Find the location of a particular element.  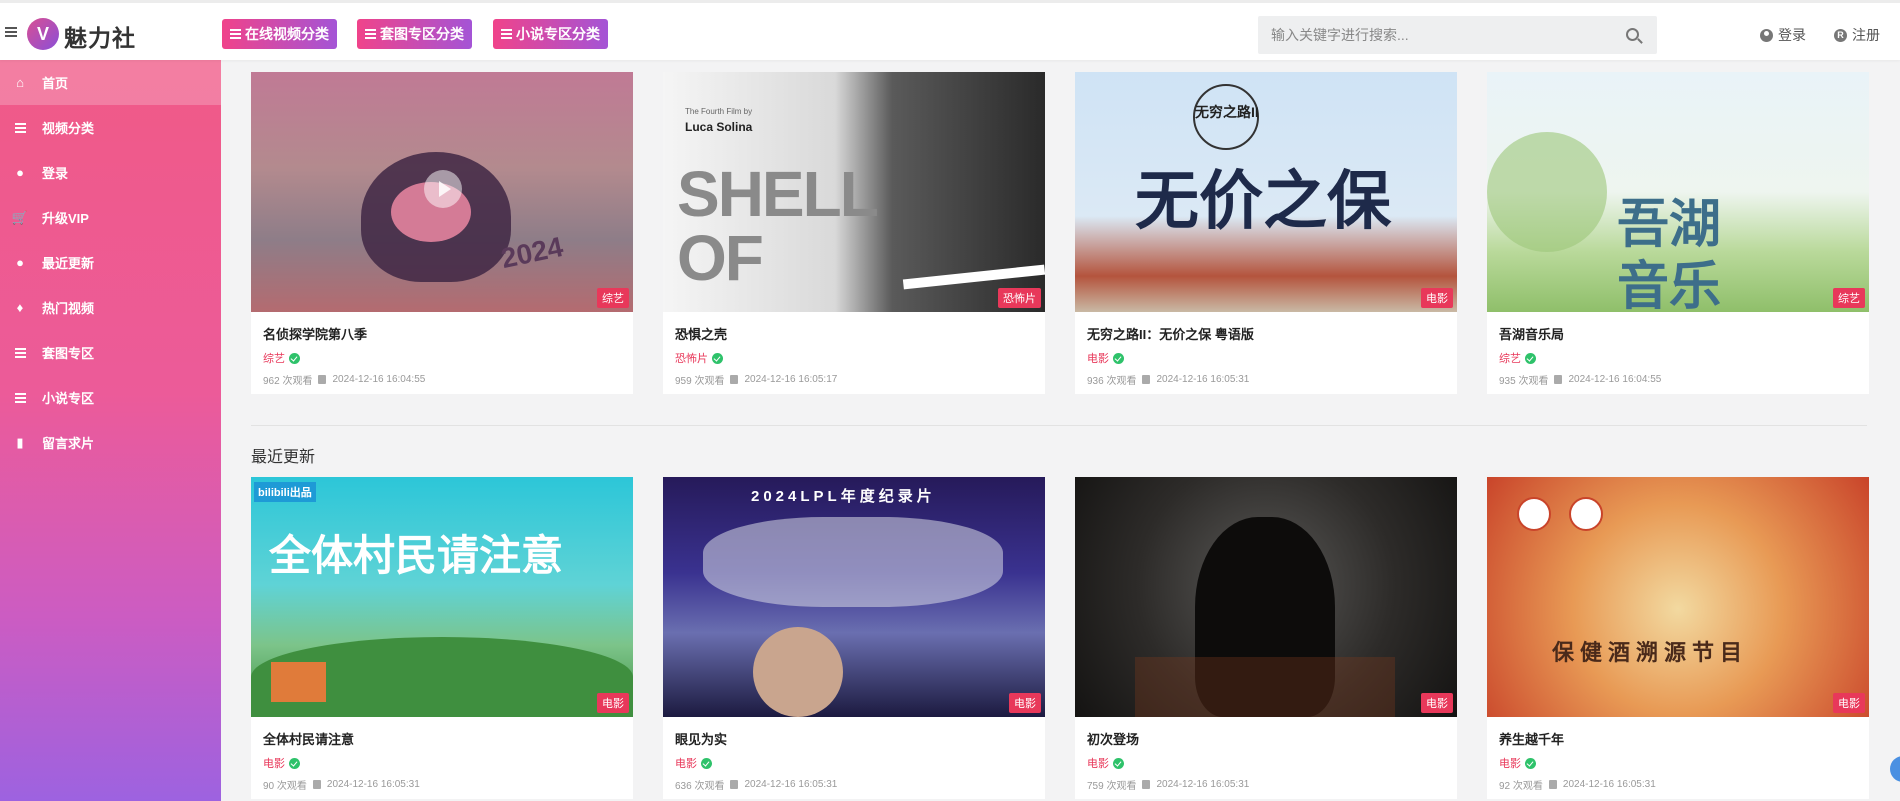

search-input is located at coordinates (1423, 35).